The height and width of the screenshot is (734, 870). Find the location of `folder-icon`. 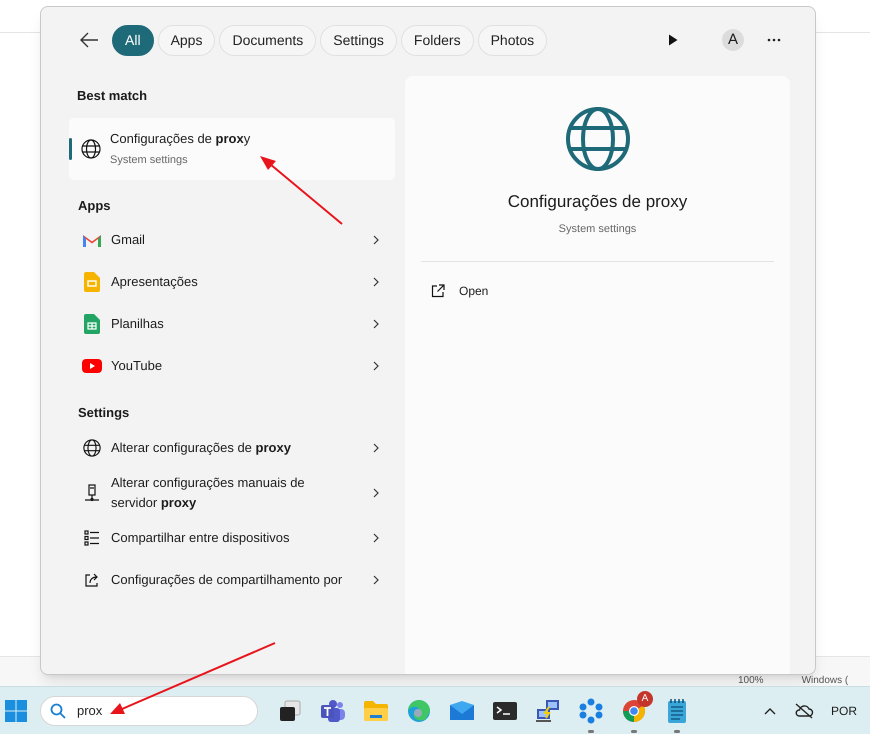

folder-icon is located at coordinates (375, 711).